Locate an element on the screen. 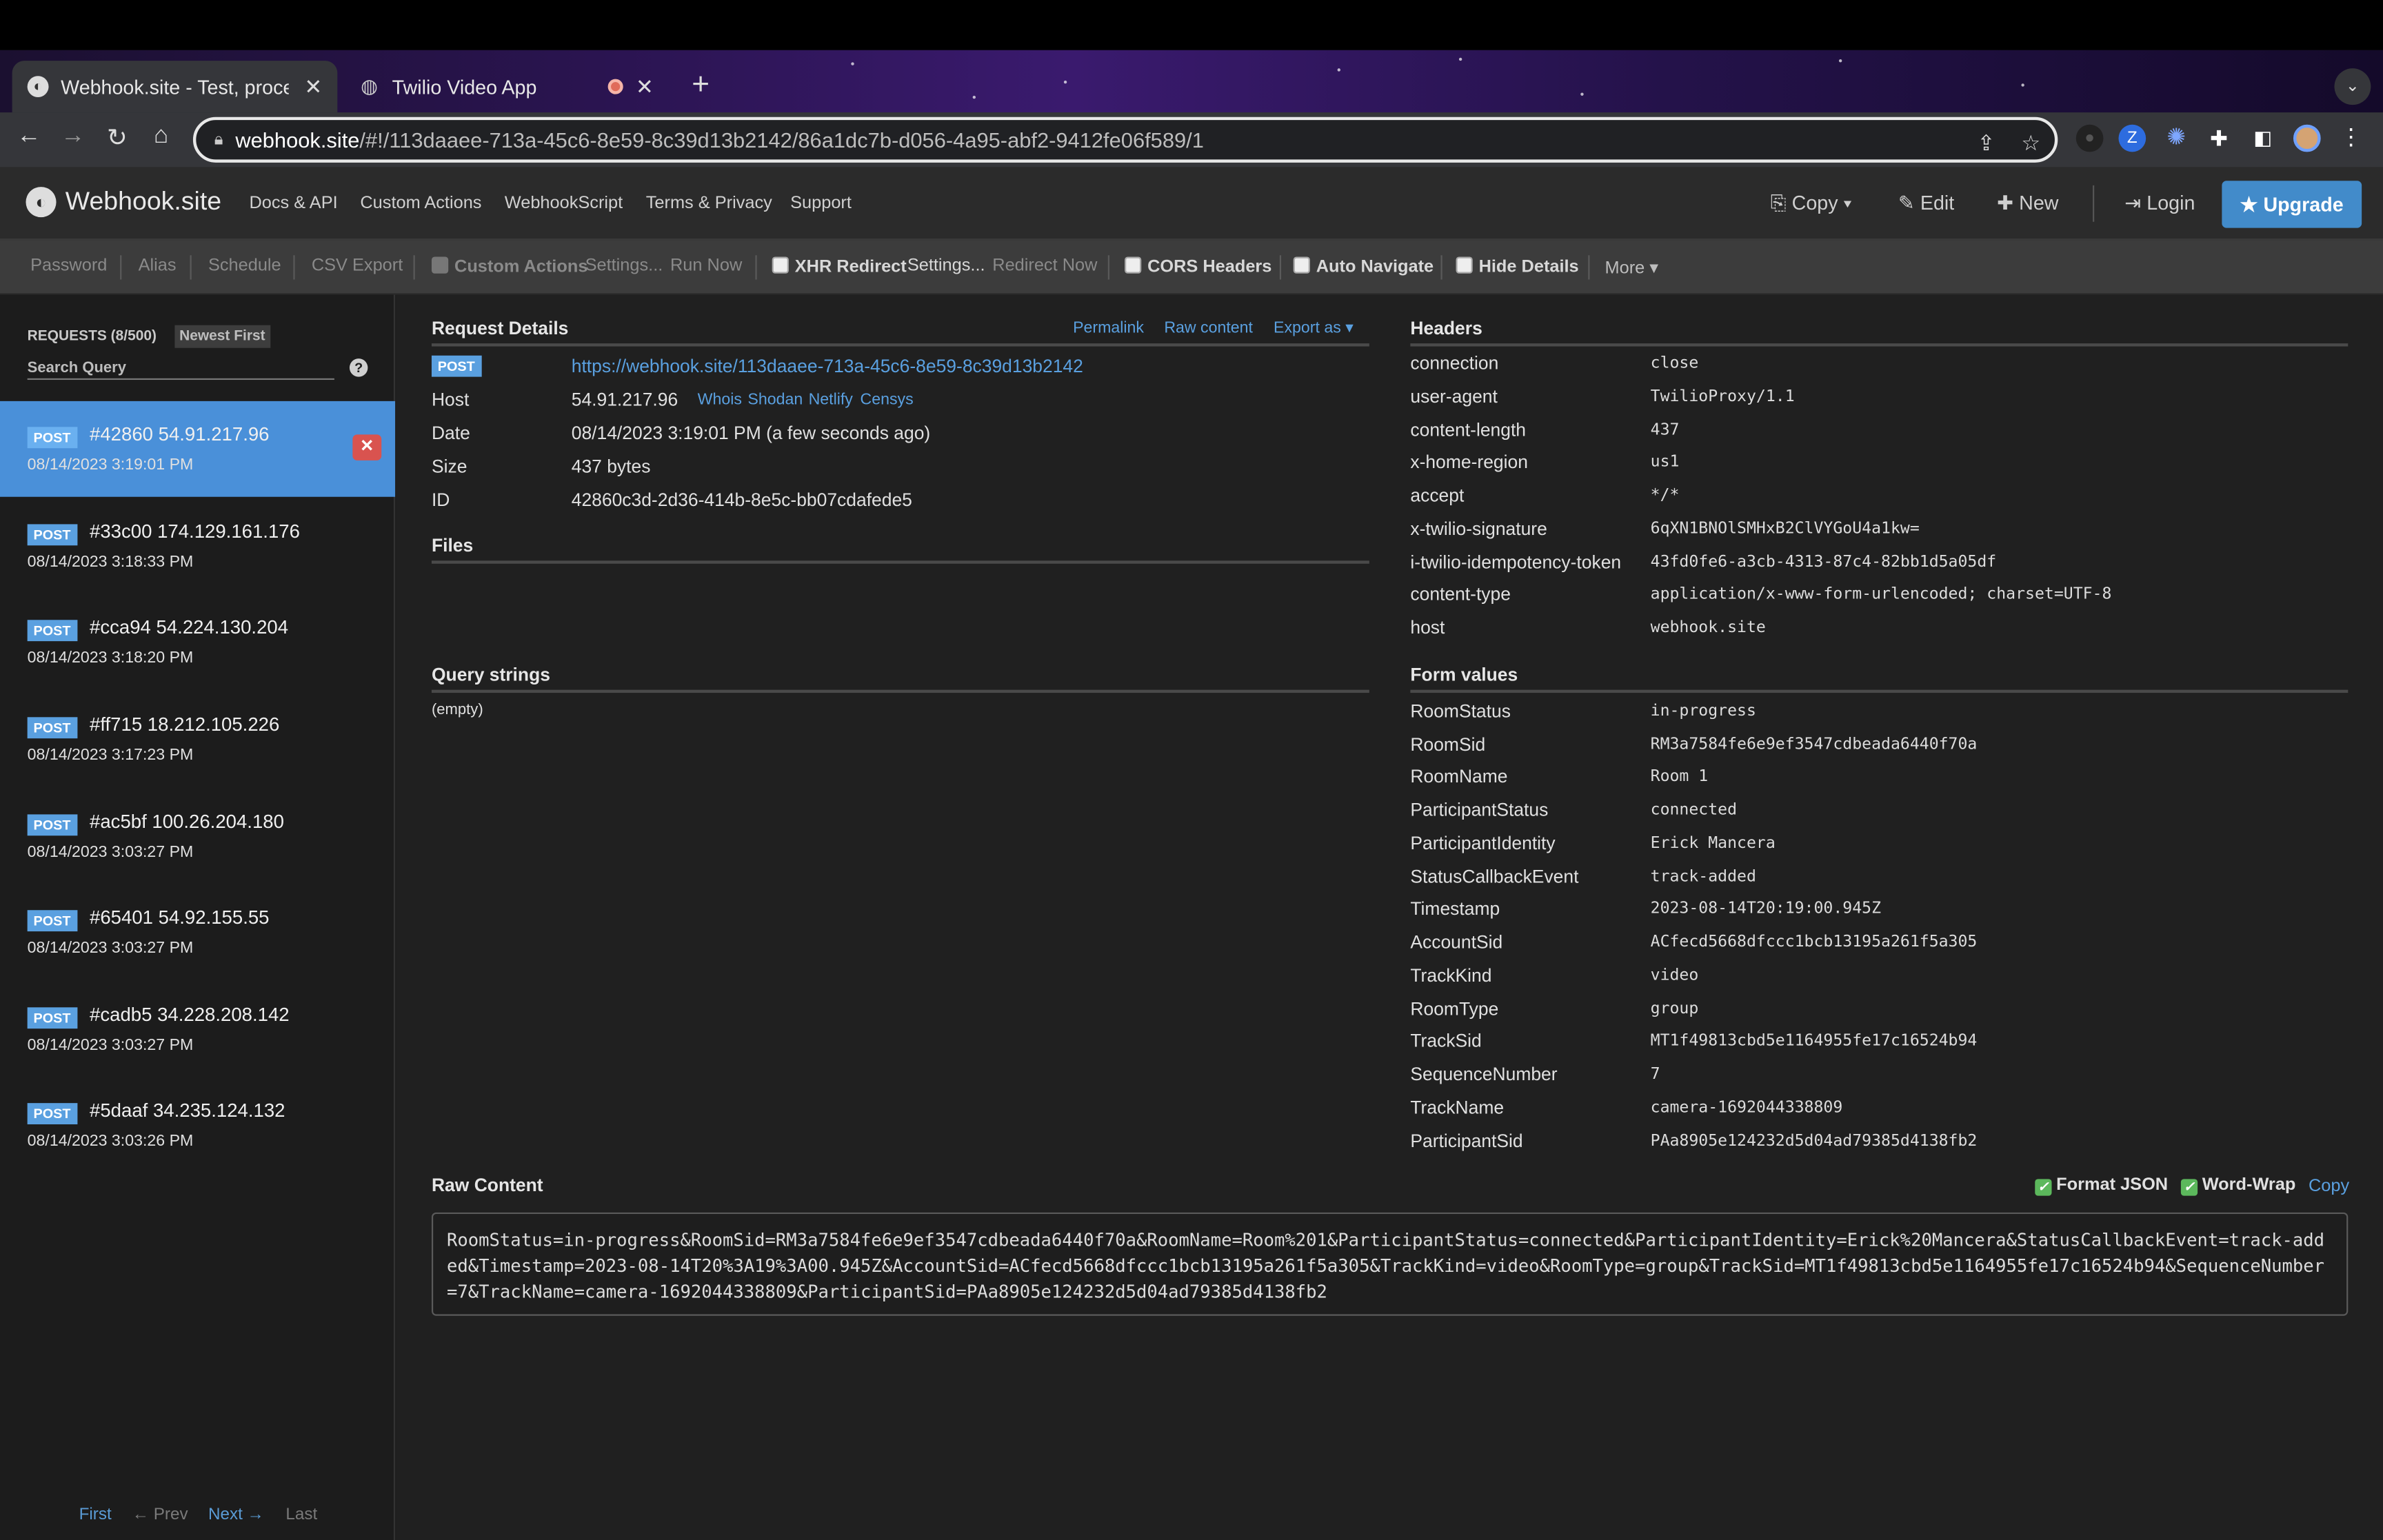 This screenshot has height=1540, width=2383. settings-extension-icon: ✺ is located at coordinates (2176, 138).